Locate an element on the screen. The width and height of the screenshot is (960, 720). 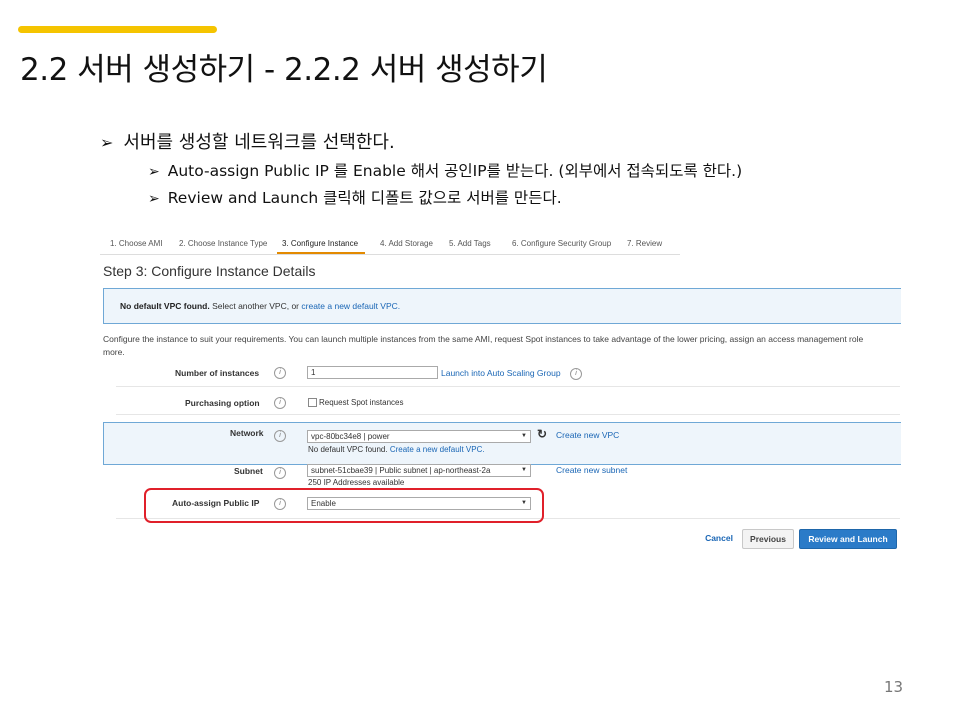
bullet-sub-2-text: Review and Launch 클릭해 디폴트 값으로 서버를 만든다. is located at coordinates (364, 198).